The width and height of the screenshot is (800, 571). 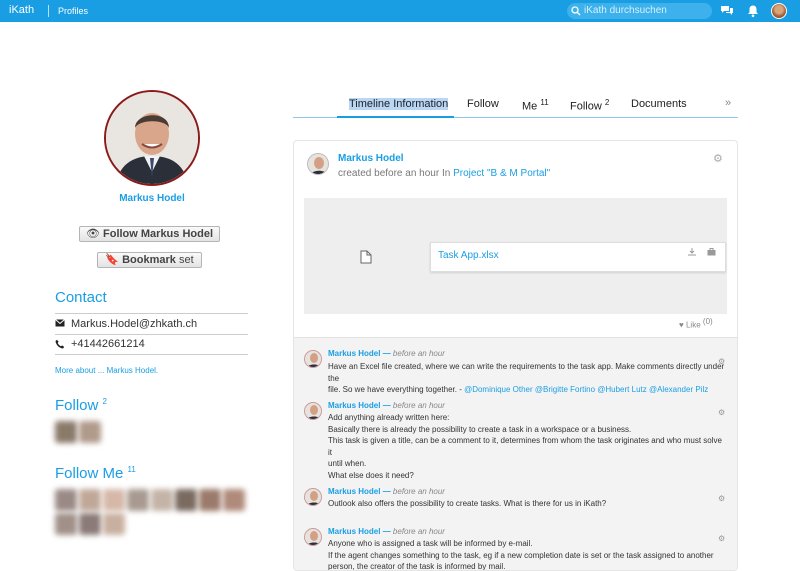 What do you see at coordinates (92, 234) in the screenshot?
I see `eye-icon: 👁` at bounding box center [92, 234].